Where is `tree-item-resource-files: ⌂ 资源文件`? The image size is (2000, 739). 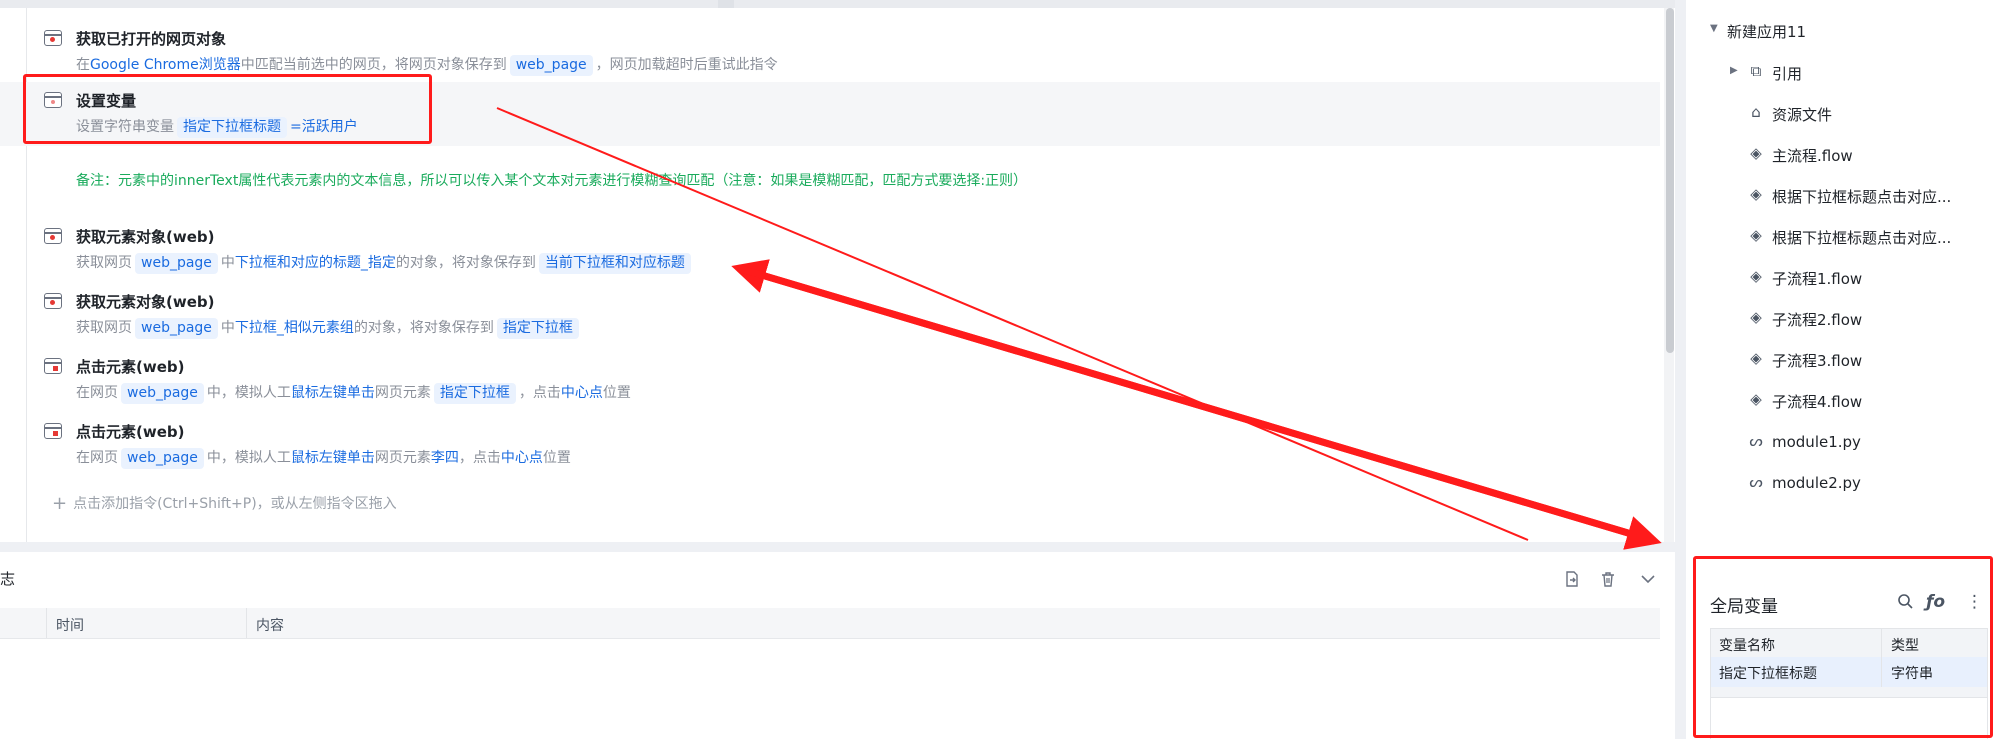
tree-item-resource-files: ⌂ 资源文件 is located at coordinates (1843, 113).